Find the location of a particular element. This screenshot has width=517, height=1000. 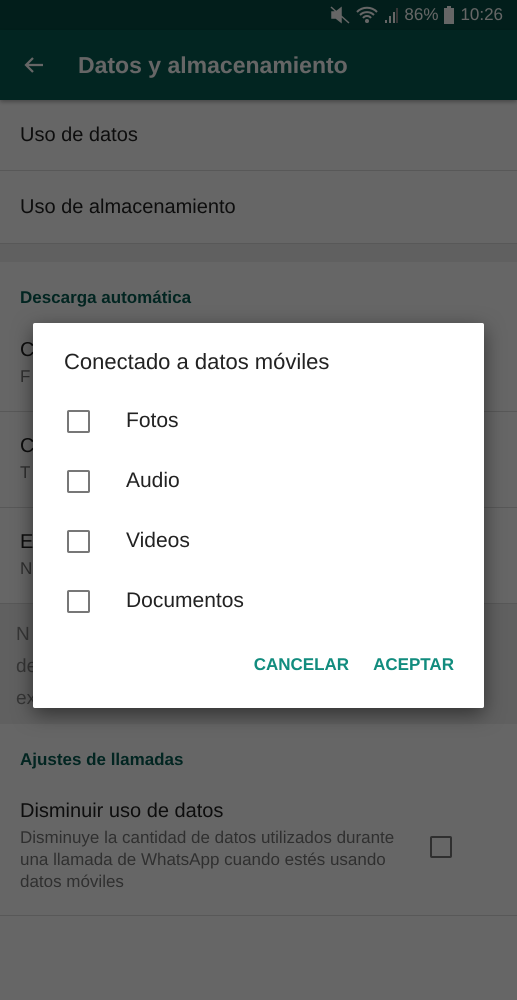

dialog-button: CANCELAR is located at coordinates (302, 665).